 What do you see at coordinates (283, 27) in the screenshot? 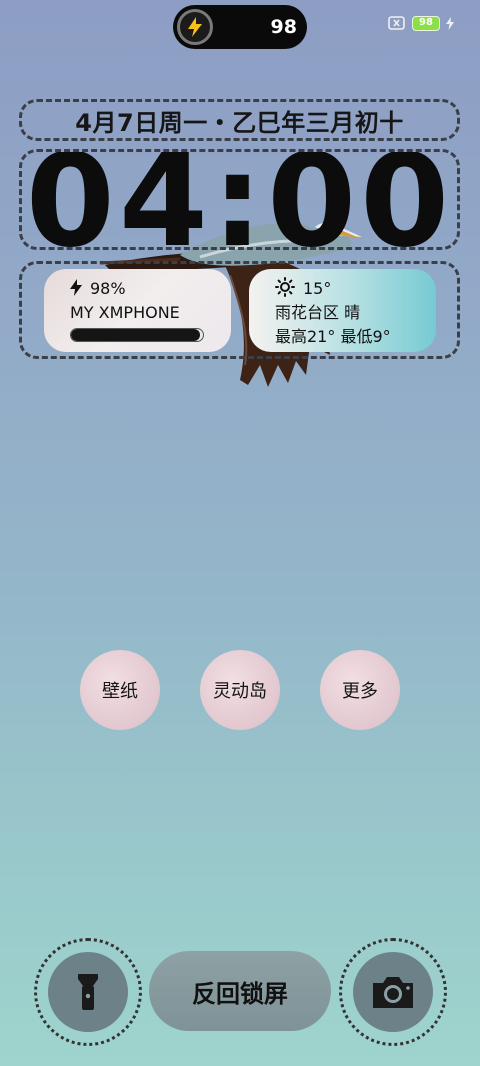
I see `island-battery-value: 98` at bounding box center [283, 27].